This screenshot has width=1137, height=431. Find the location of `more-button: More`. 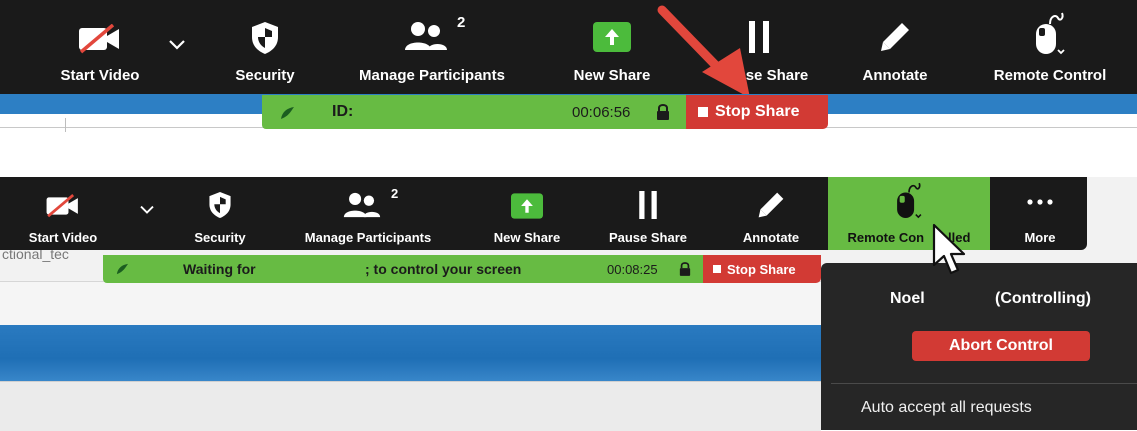

more-button: More is located at coordinates (1040, 213).